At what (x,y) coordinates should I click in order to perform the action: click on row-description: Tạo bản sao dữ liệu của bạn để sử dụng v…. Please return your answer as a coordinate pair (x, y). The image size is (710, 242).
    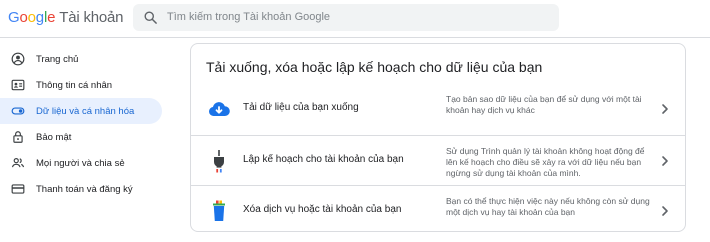
    Looking at the image, I should click on (544, 104).